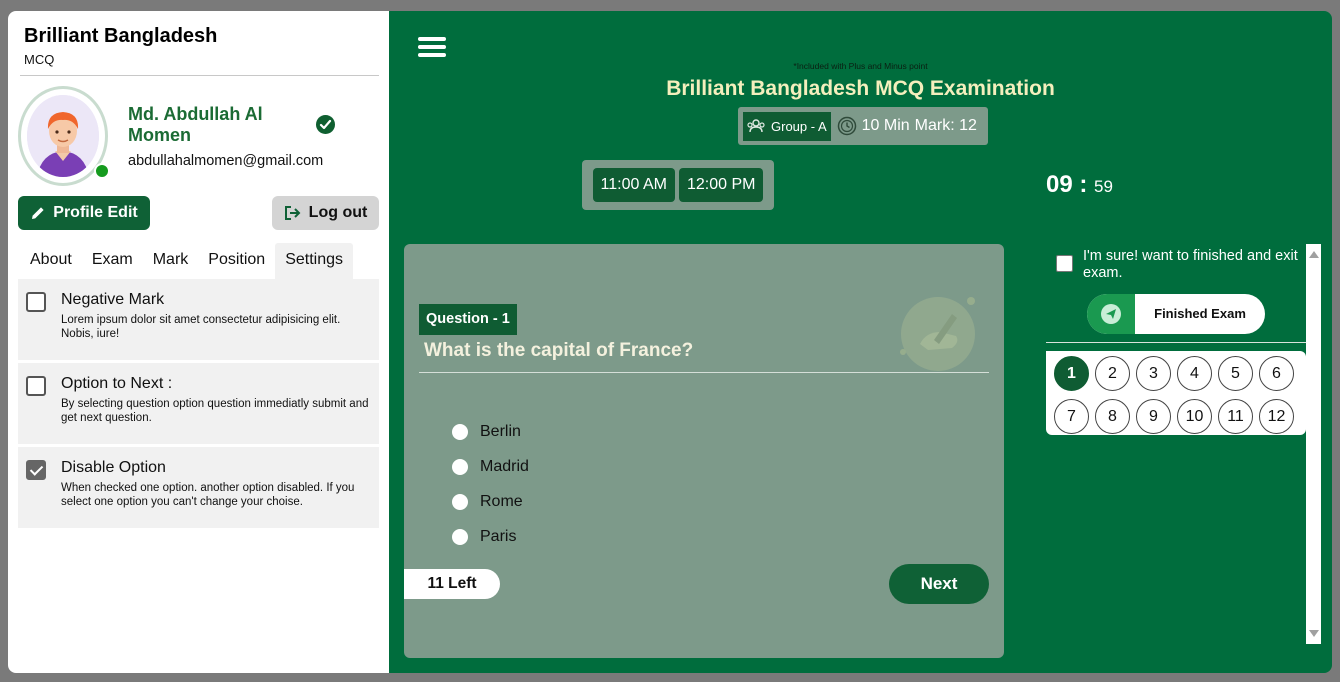  I want to click on logout-icon, so click(292, 213).